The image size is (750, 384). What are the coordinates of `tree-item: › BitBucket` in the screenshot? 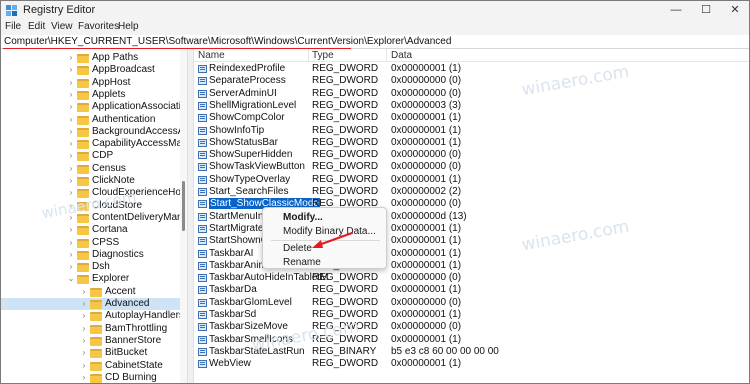 It's located at (91, 353).